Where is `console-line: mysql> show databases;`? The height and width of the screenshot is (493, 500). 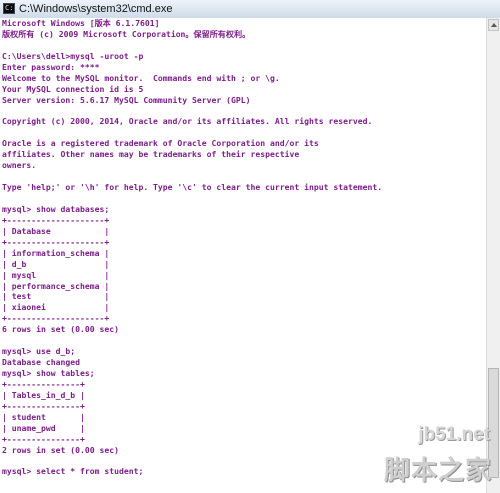 console-line: mysql> show databases; is located at coordinates (56, 208).